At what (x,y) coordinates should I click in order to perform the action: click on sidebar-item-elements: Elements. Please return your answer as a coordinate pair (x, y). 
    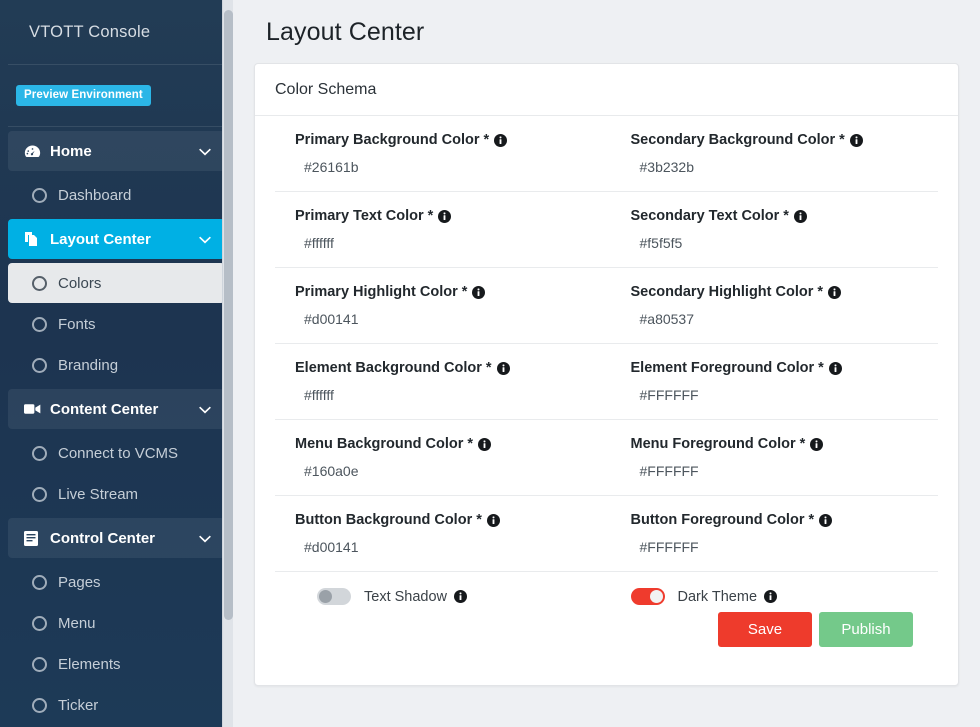
    Looking at the image, I should click on (116, 664).